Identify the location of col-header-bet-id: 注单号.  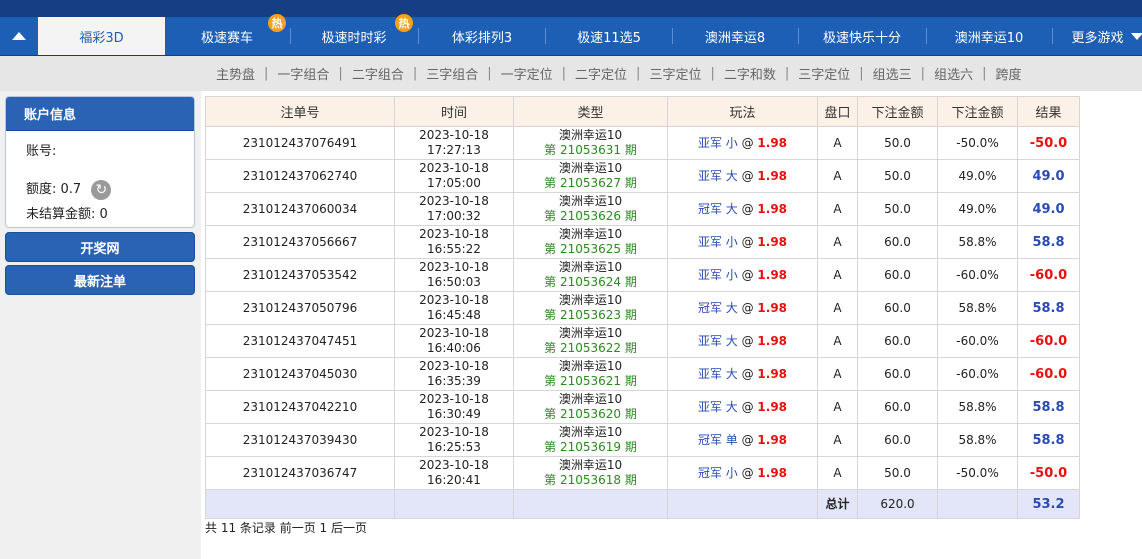
(300, 111).